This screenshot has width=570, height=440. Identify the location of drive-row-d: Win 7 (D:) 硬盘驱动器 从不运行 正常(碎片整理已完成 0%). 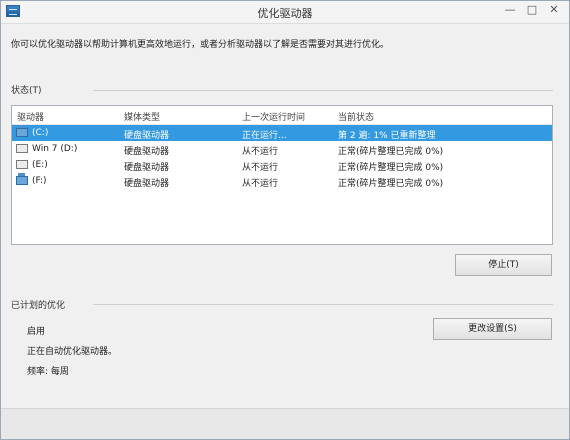
(282, 149).